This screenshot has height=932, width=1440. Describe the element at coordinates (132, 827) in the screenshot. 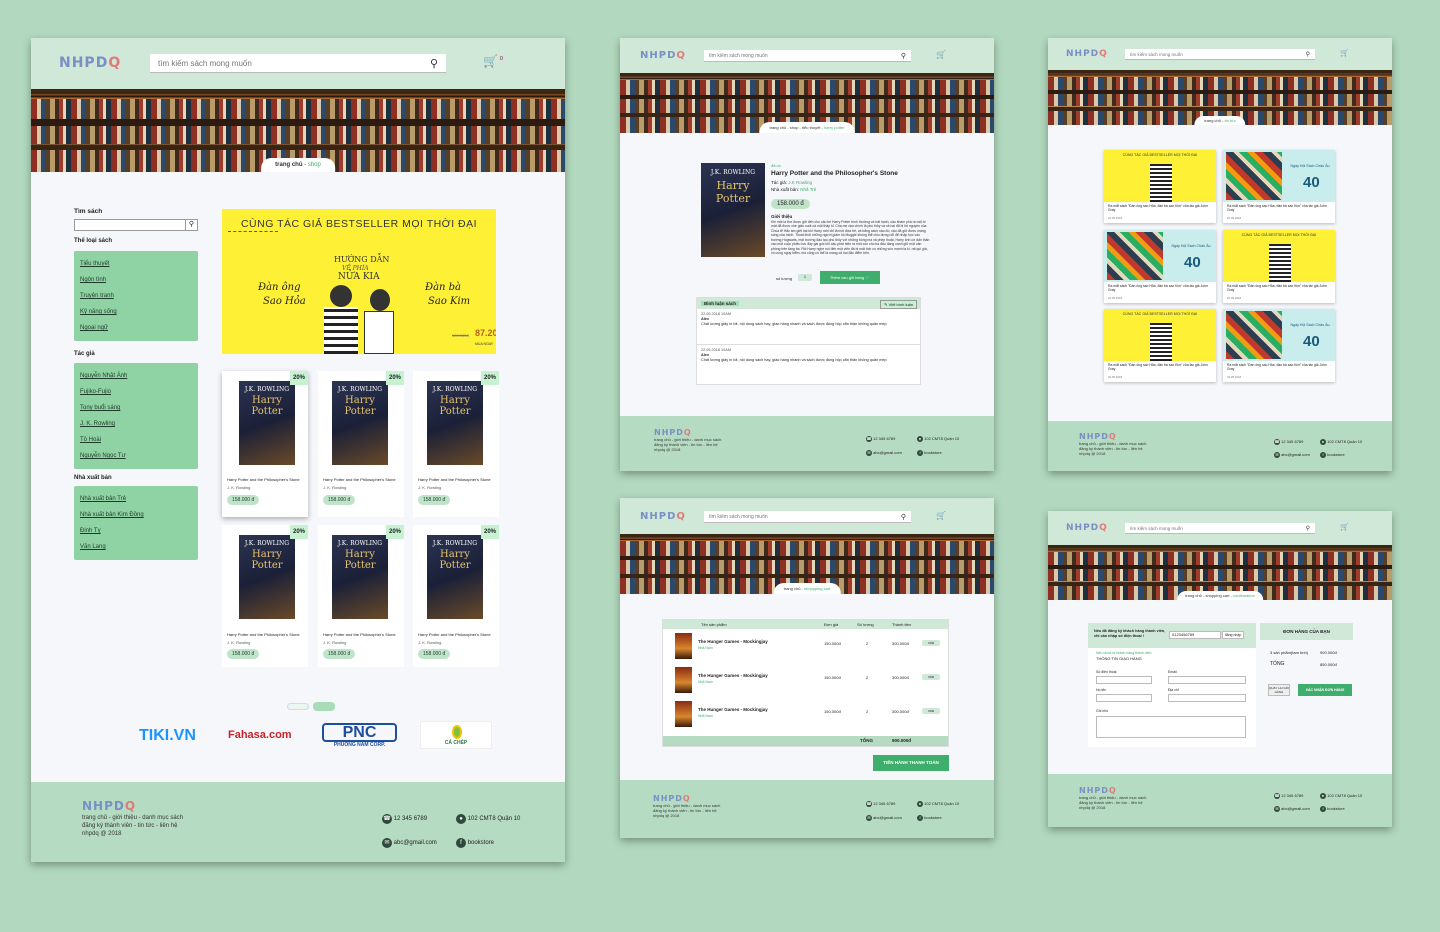

I see `footer-links-2: đăng ký thành viên - tin tức - liên hệ` at that location.